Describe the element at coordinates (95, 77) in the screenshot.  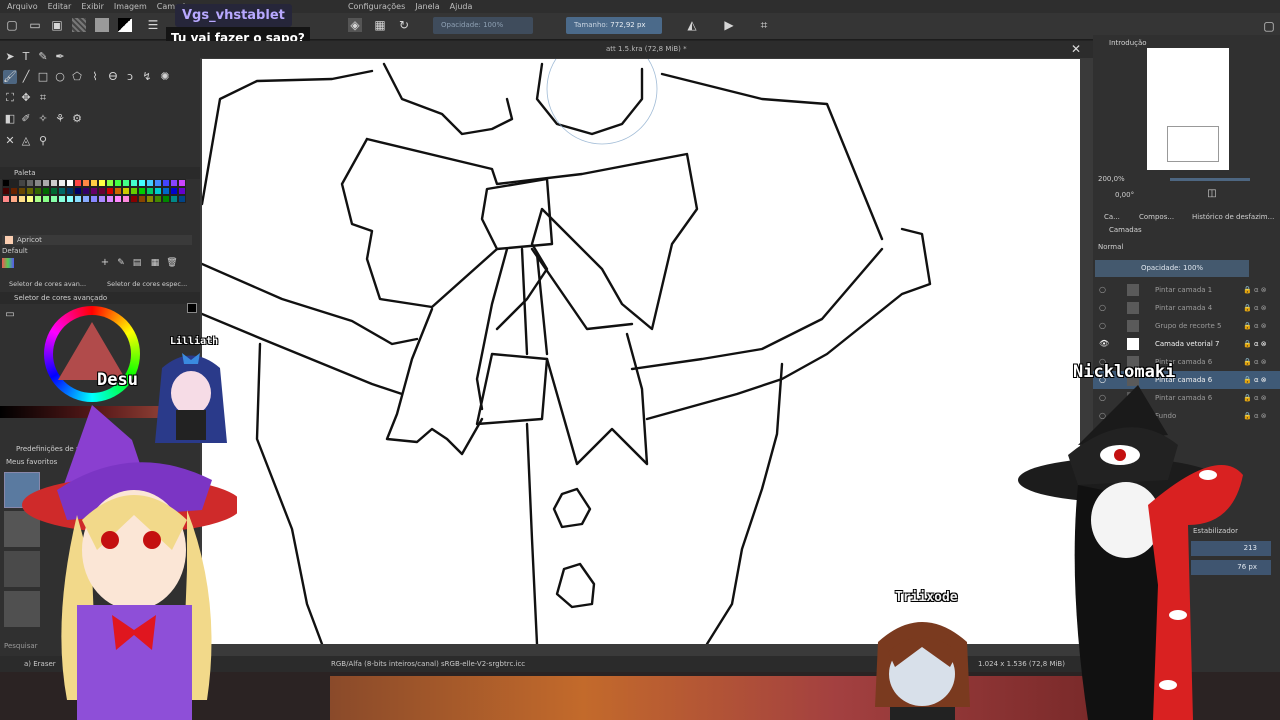
I see `polyline-tool-icon: ⌇` at that location.